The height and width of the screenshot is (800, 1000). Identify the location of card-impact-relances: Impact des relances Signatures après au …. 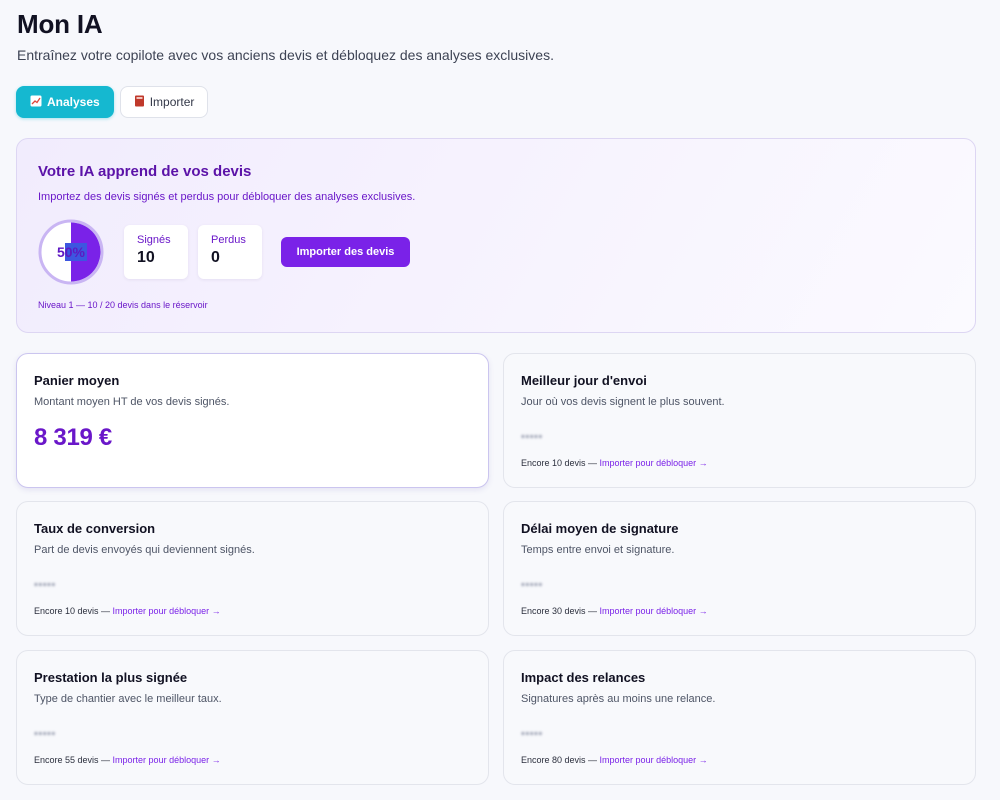
(739, 717).